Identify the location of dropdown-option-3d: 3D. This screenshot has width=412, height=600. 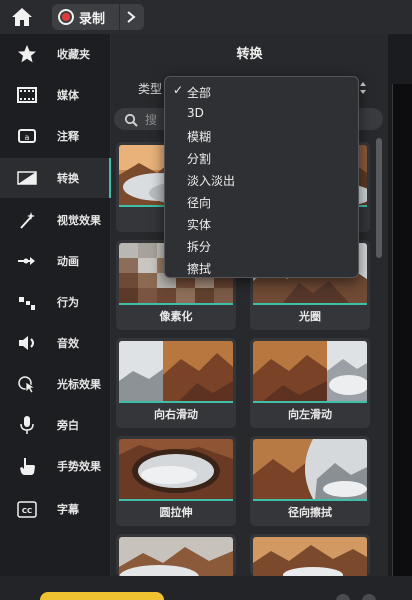
(261, 113).